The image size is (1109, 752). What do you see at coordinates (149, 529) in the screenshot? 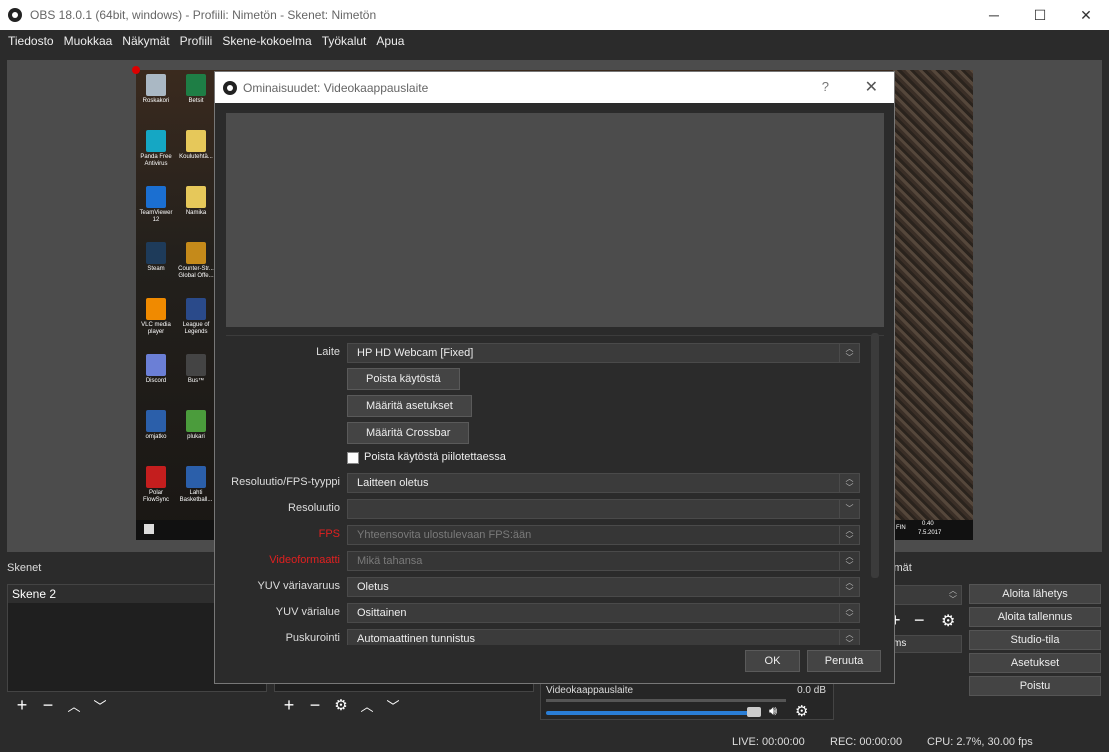
I see `windows-start-icon` at bounding box center [149, 529].